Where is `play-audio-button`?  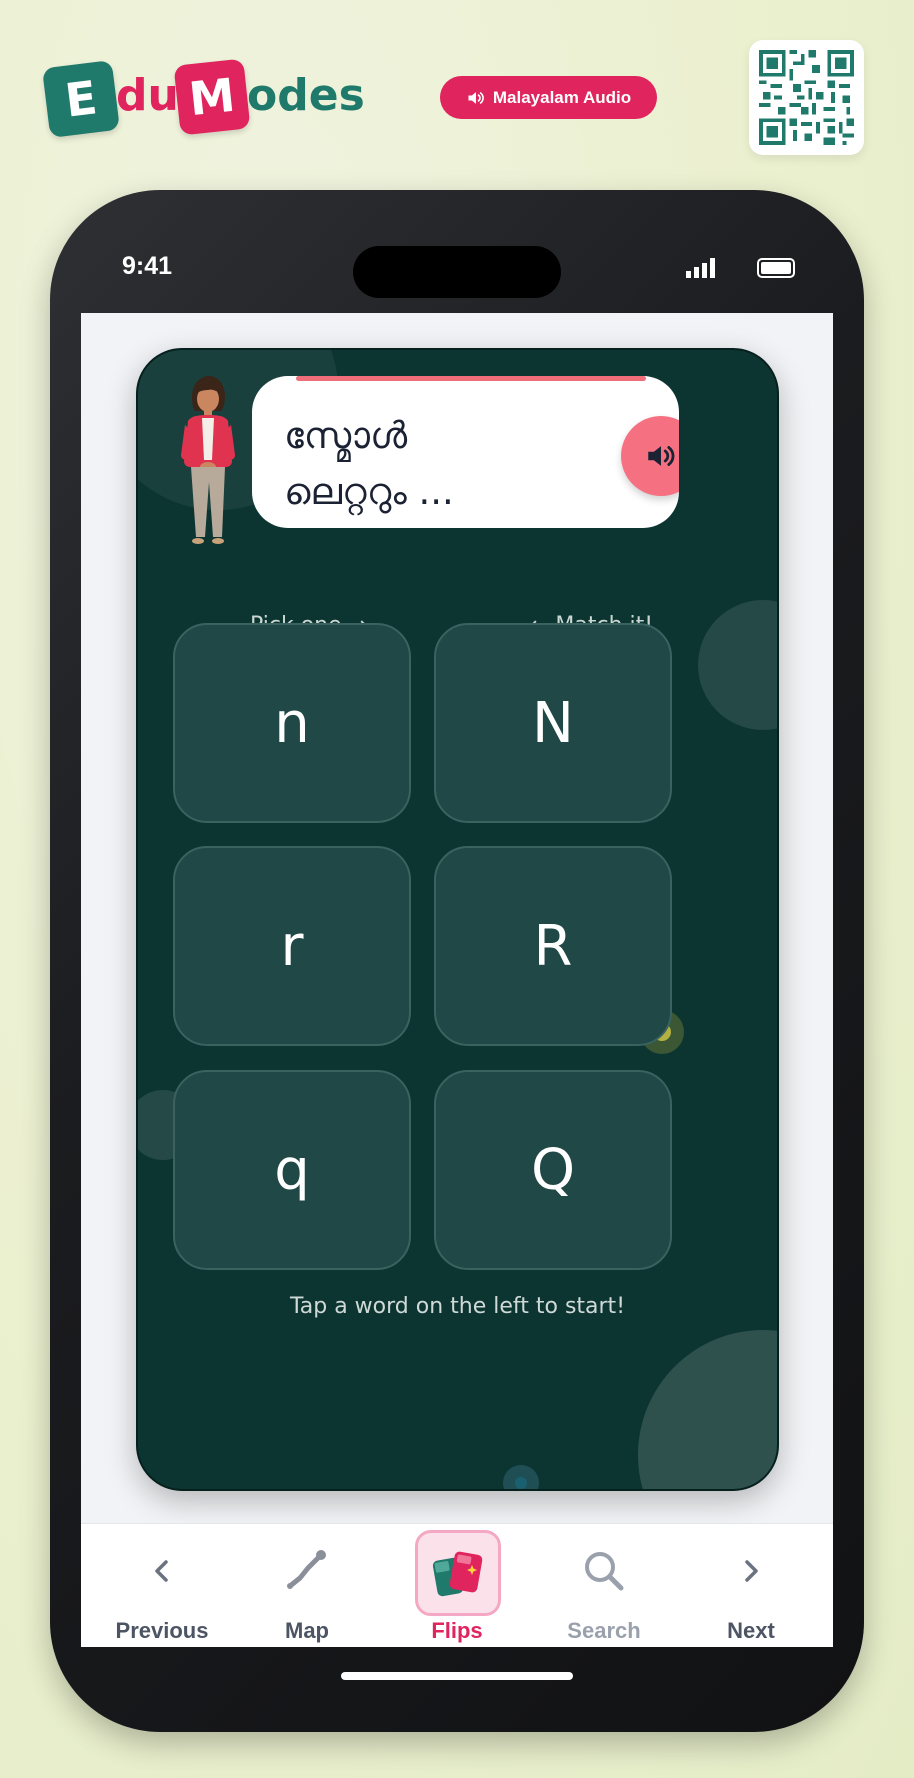 play-audio-button is located at coordinates (650, 456).